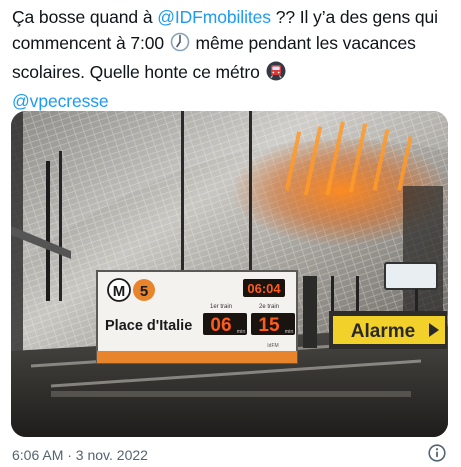  Describe the element at coordinates (144, 291) in the screenshot. I see `line-number-badge: 5` at that location.